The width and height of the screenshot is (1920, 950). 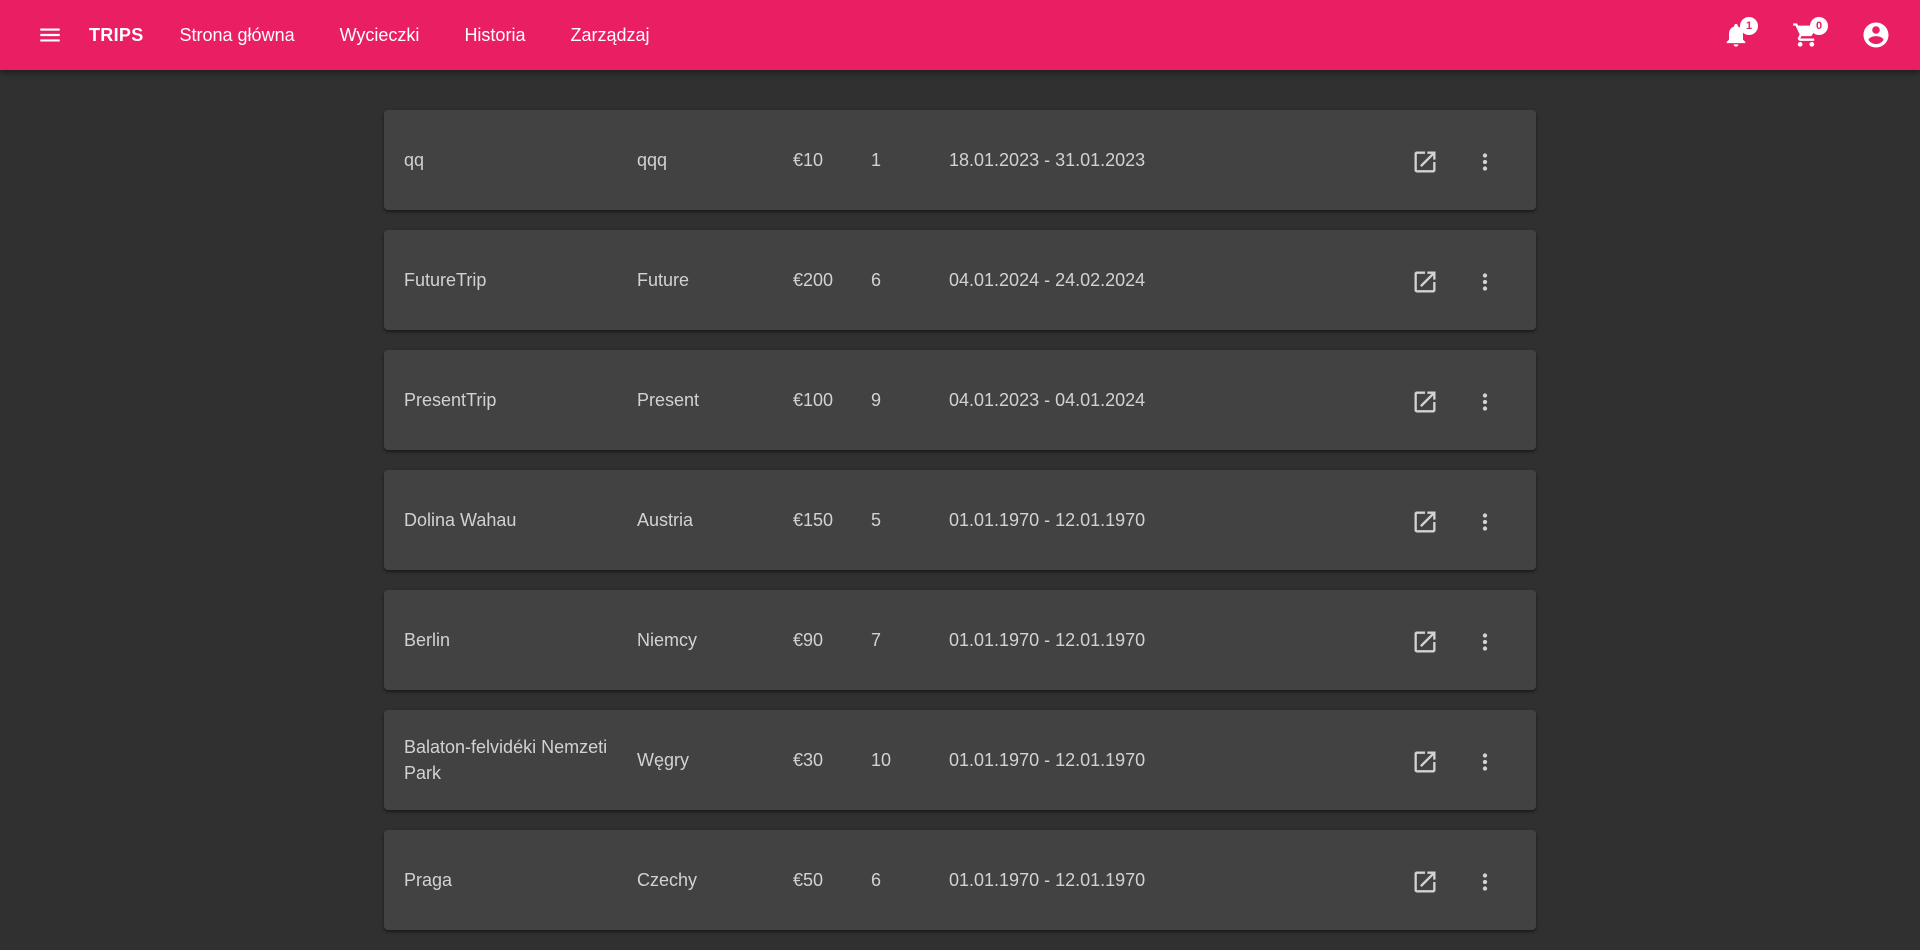 I want to click on toolbar-actions: 1 0, so click(x=1791, y=35).